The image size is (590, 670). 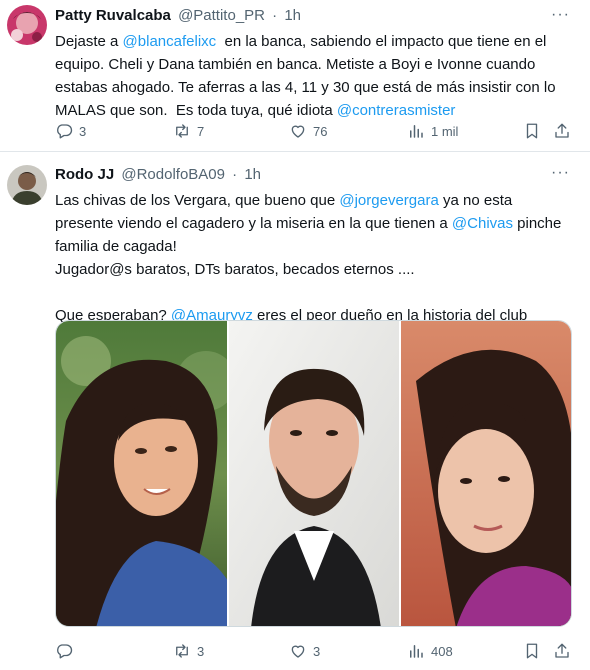 I want to click on tweet-header: Patty Ruvalcaba @Pattito_PR · 1h, so click(x=178, y=16).